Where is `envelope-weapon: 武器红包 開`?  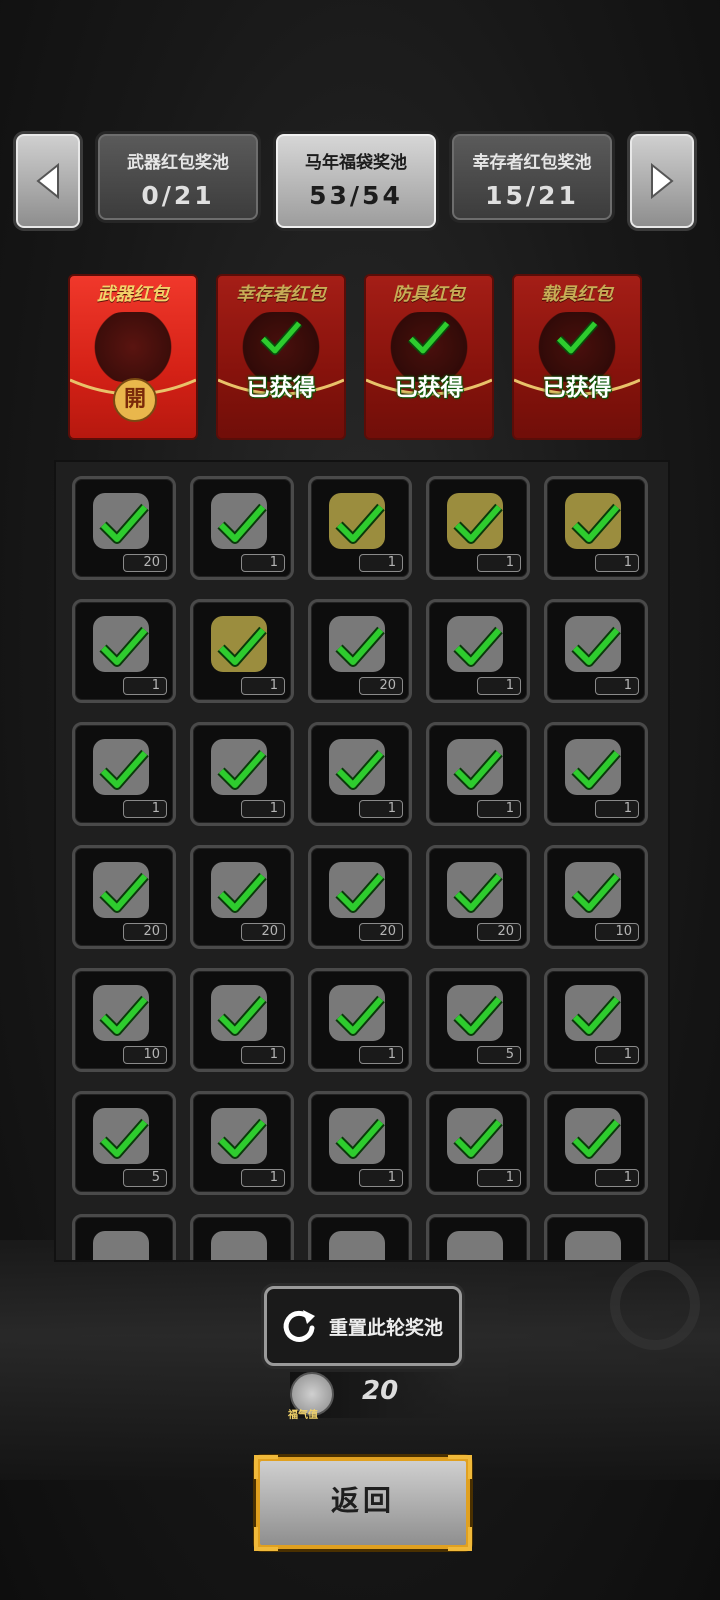 envelope-weapon: 武器红包 開 is located at coordinates (133, 357).